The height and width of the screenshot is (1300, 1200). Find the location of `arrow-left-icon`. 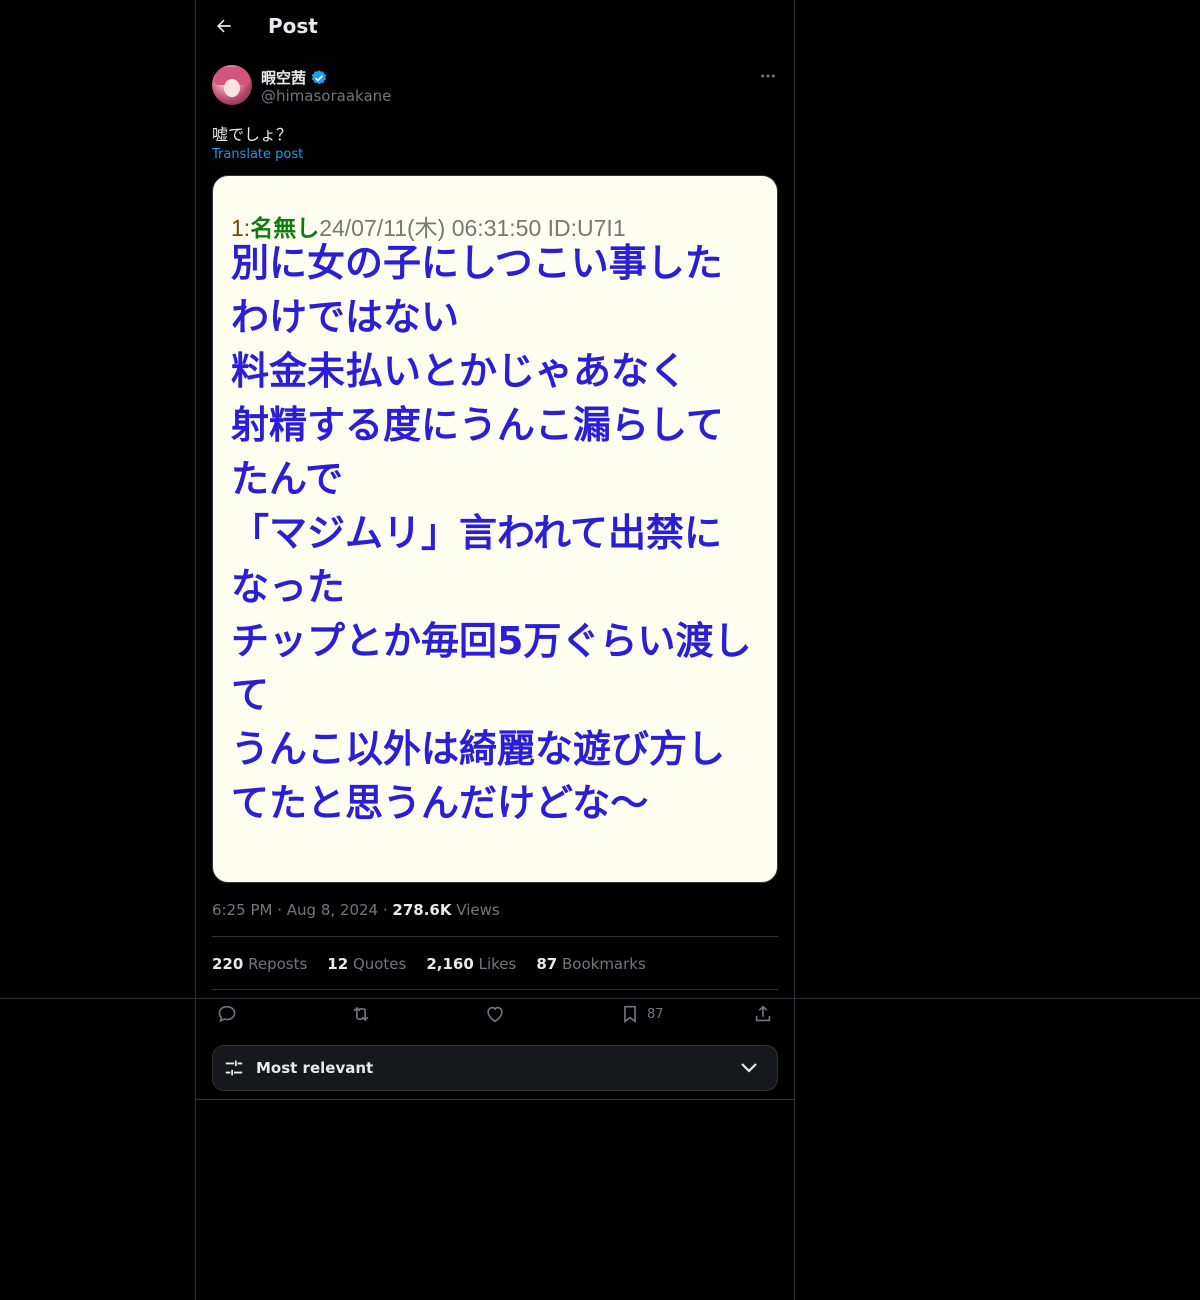

arrow-left-icon is located at coordinates (224, 26).